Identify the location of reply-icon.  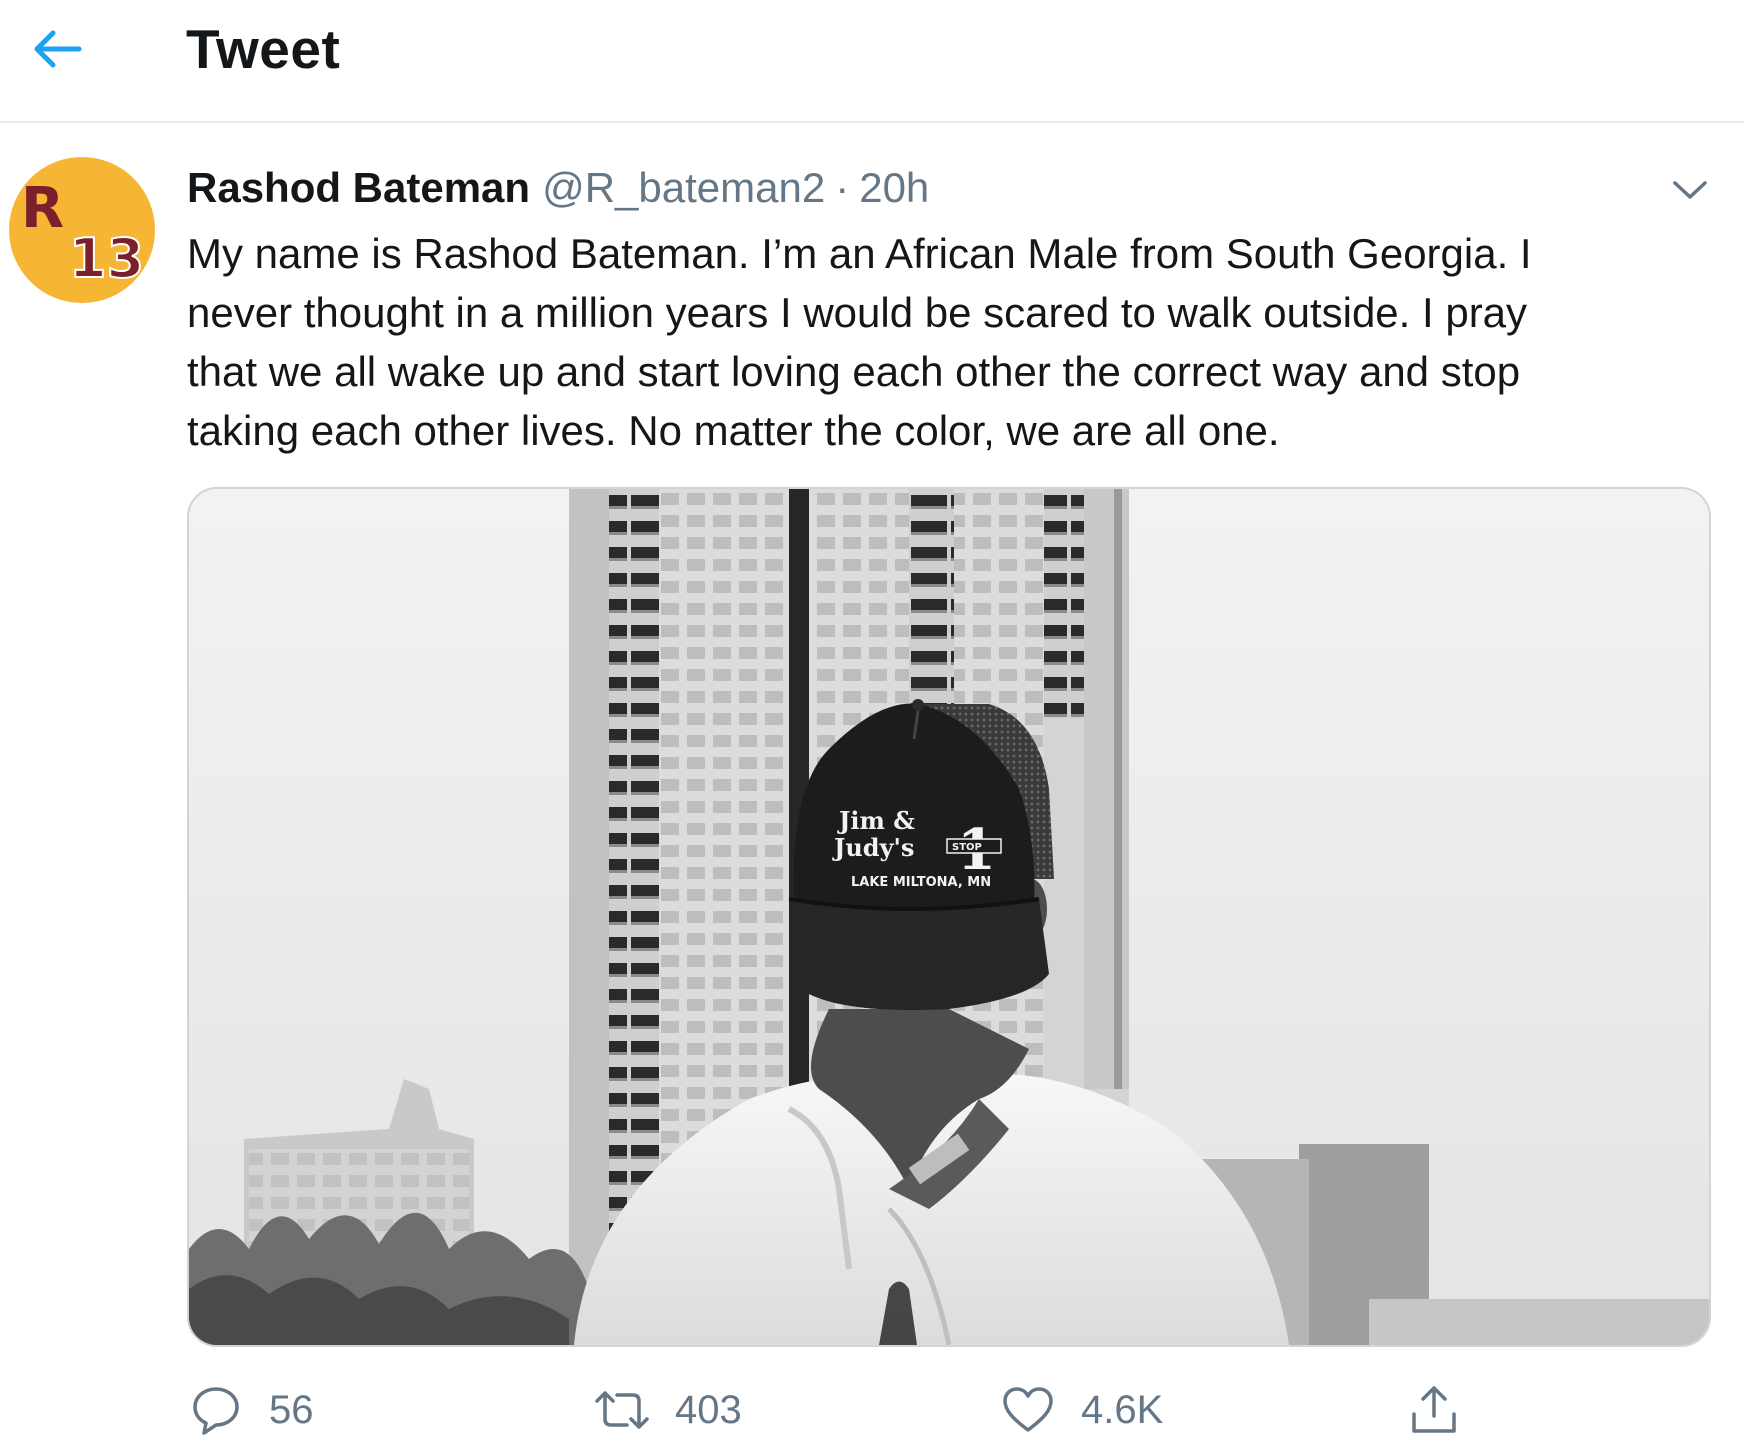
(216, 1408).